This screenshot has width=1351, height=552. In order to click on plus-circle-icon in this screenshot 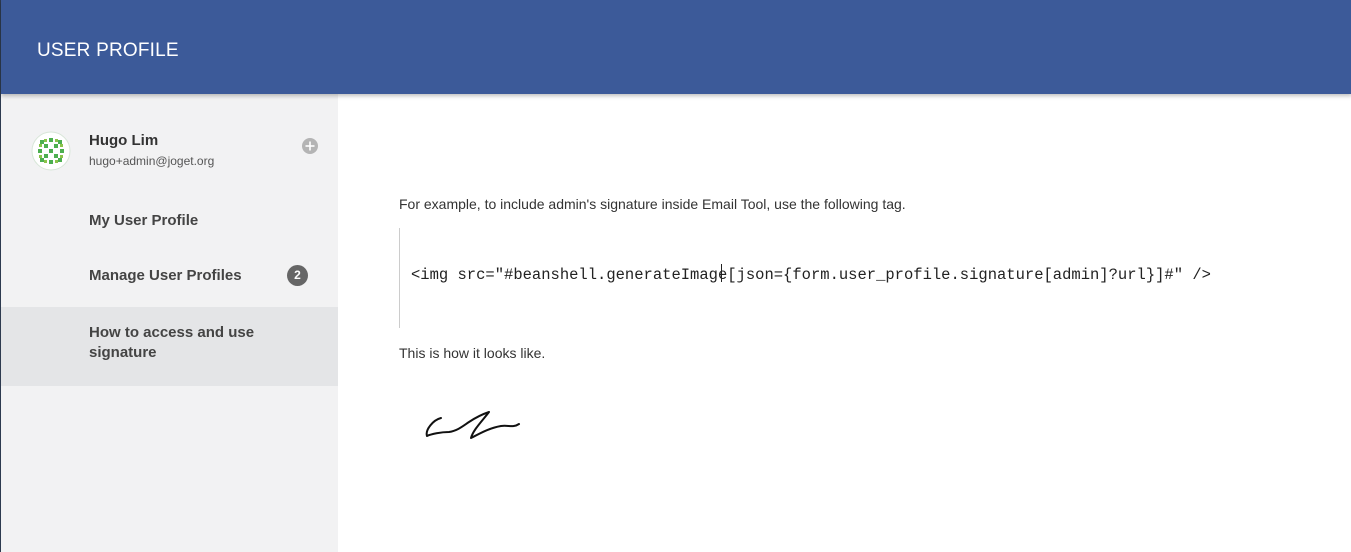, I will do `click(310, 146)`.